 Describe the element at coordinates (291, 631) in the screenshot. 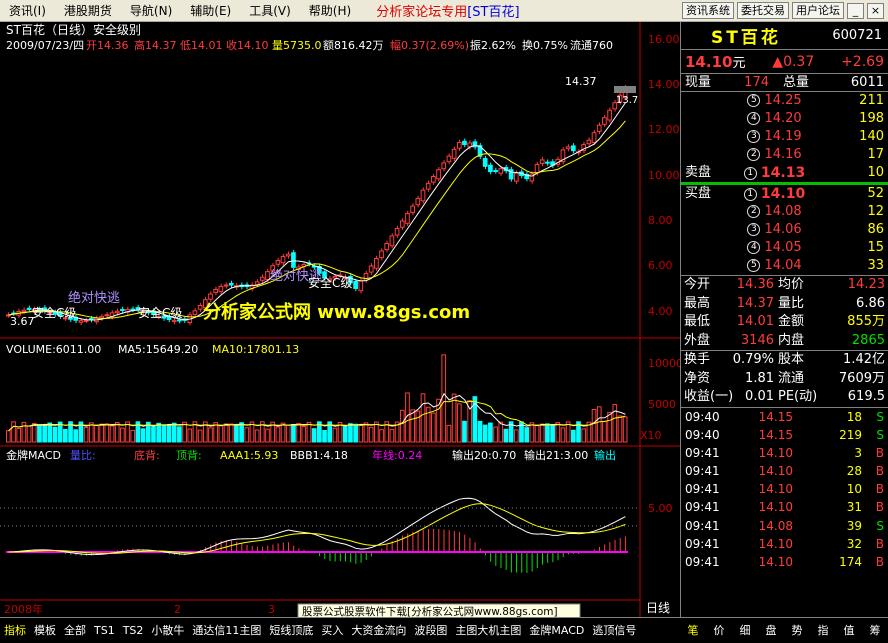

I see `indicator-tab: 短线顶底` at that location.